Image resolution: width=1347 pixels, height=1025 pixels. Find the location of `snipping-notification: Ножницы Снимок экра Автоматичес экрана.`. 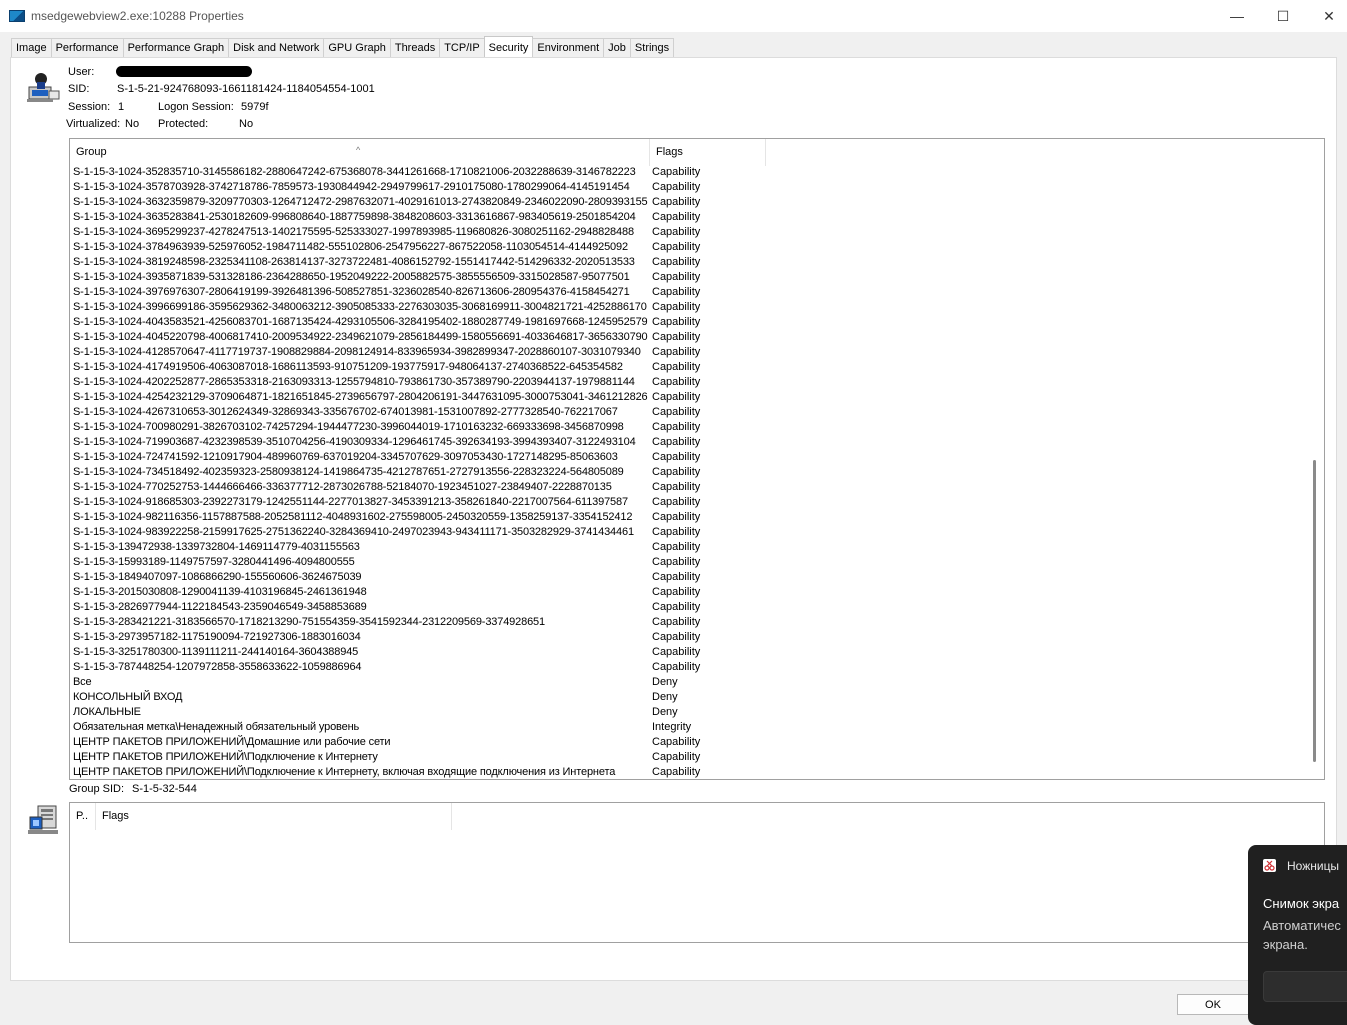

snipping-notification: Ножницы Снимок экра Автоматичес экрана. is located at coordinates (1297, 935).